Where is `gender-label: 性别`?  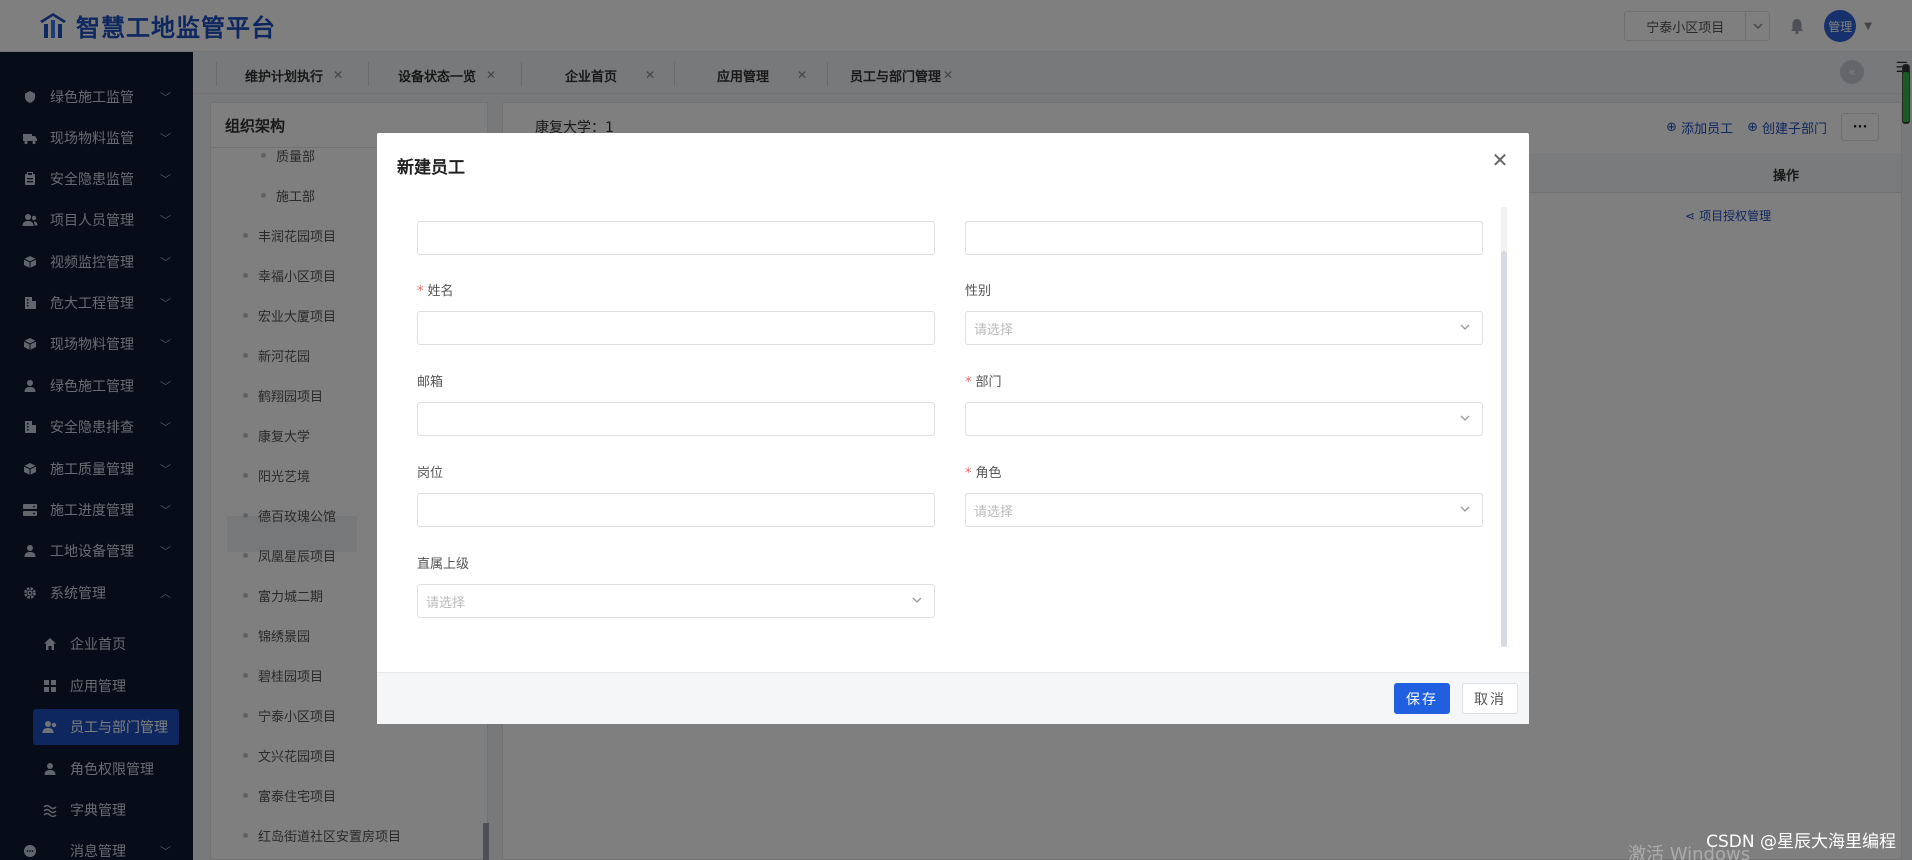 gender-label: 性别 is located at coordinates (978, 291).